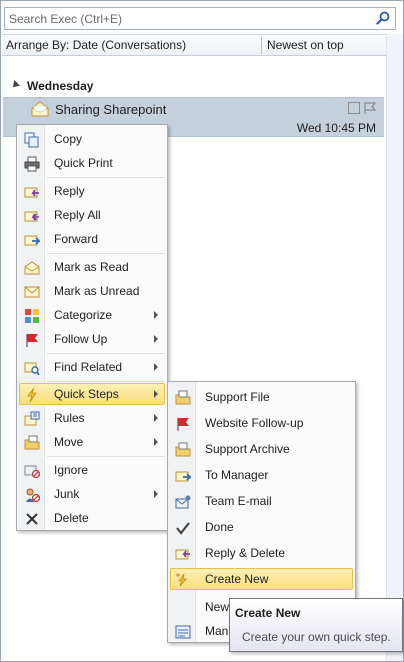 The image size is (404, 662). Describe the element at coordinates (181, 580) in the screenshot. I see `create-new-icon` at that location.